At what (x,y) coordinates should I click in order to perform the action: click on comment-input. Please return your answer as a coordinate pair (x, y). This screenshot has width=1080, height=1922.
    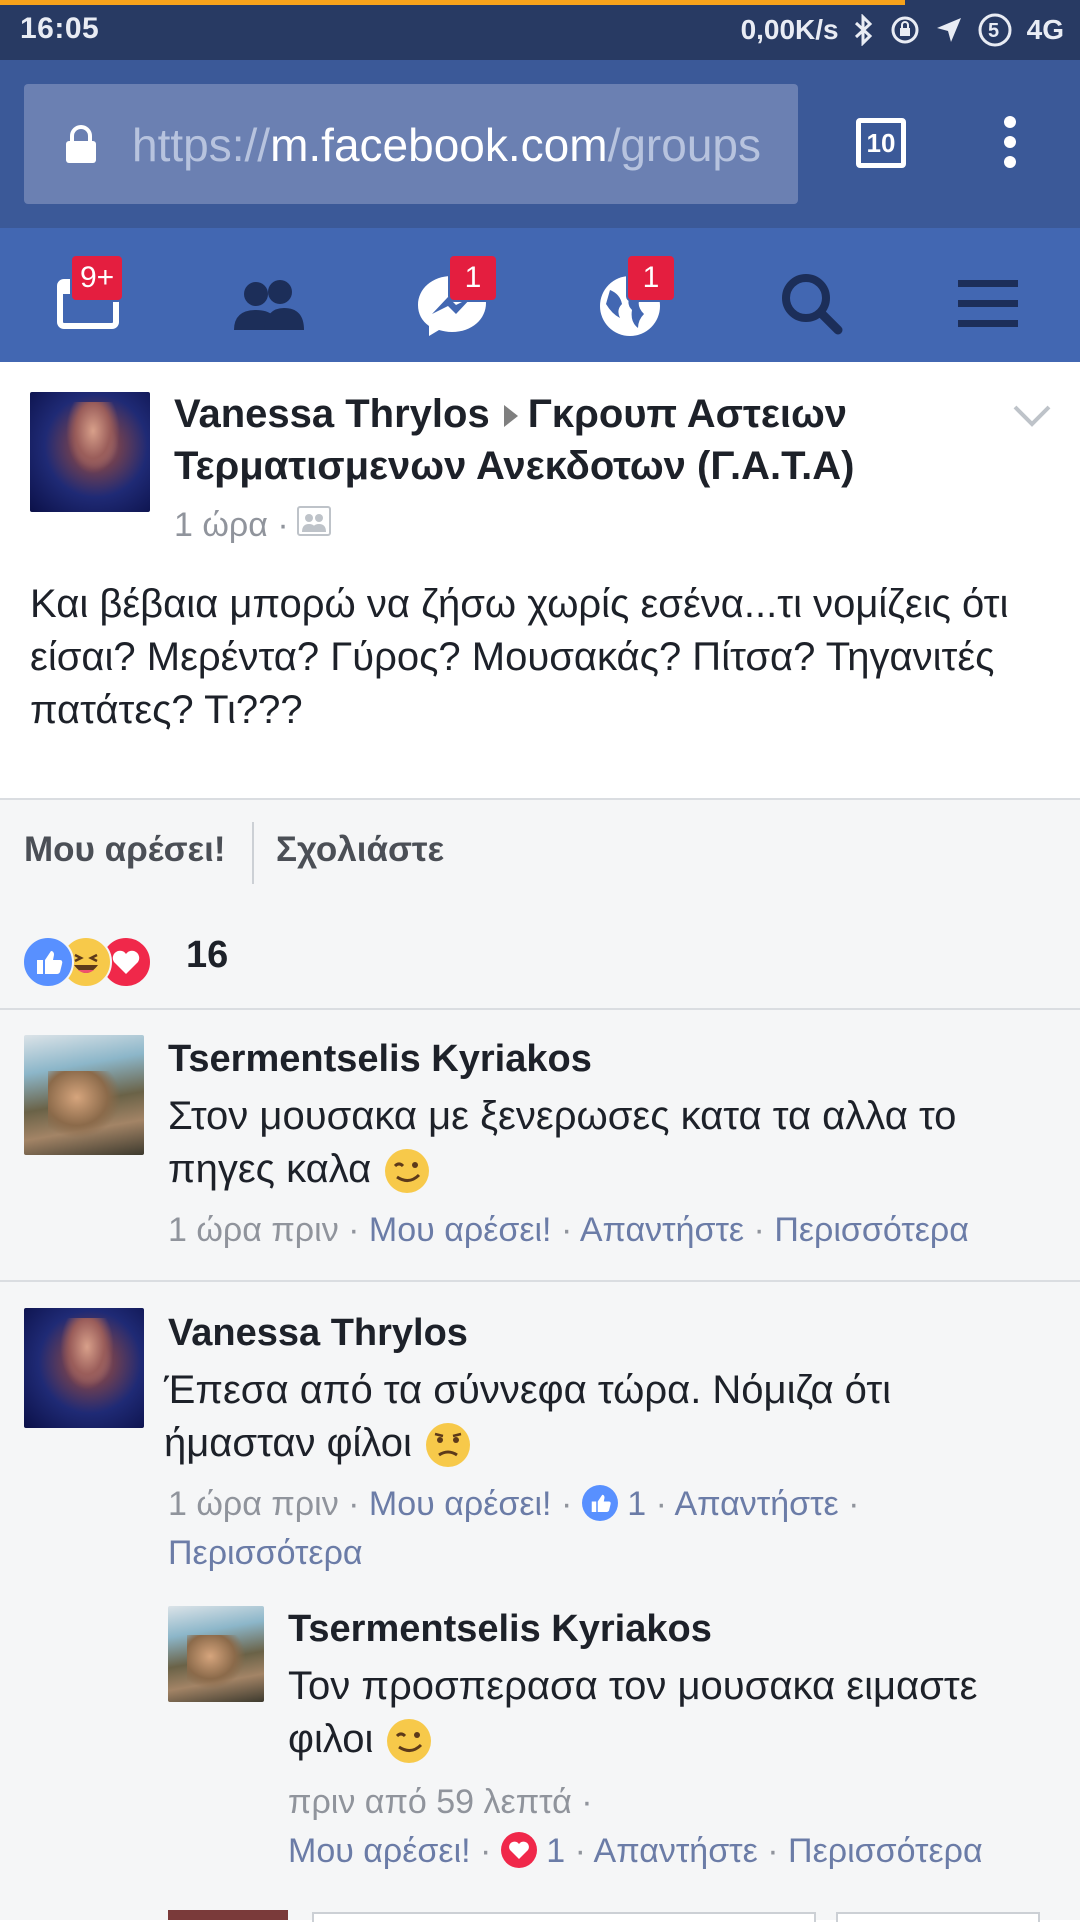
    Looking at the image, I should click on (564, 1917).